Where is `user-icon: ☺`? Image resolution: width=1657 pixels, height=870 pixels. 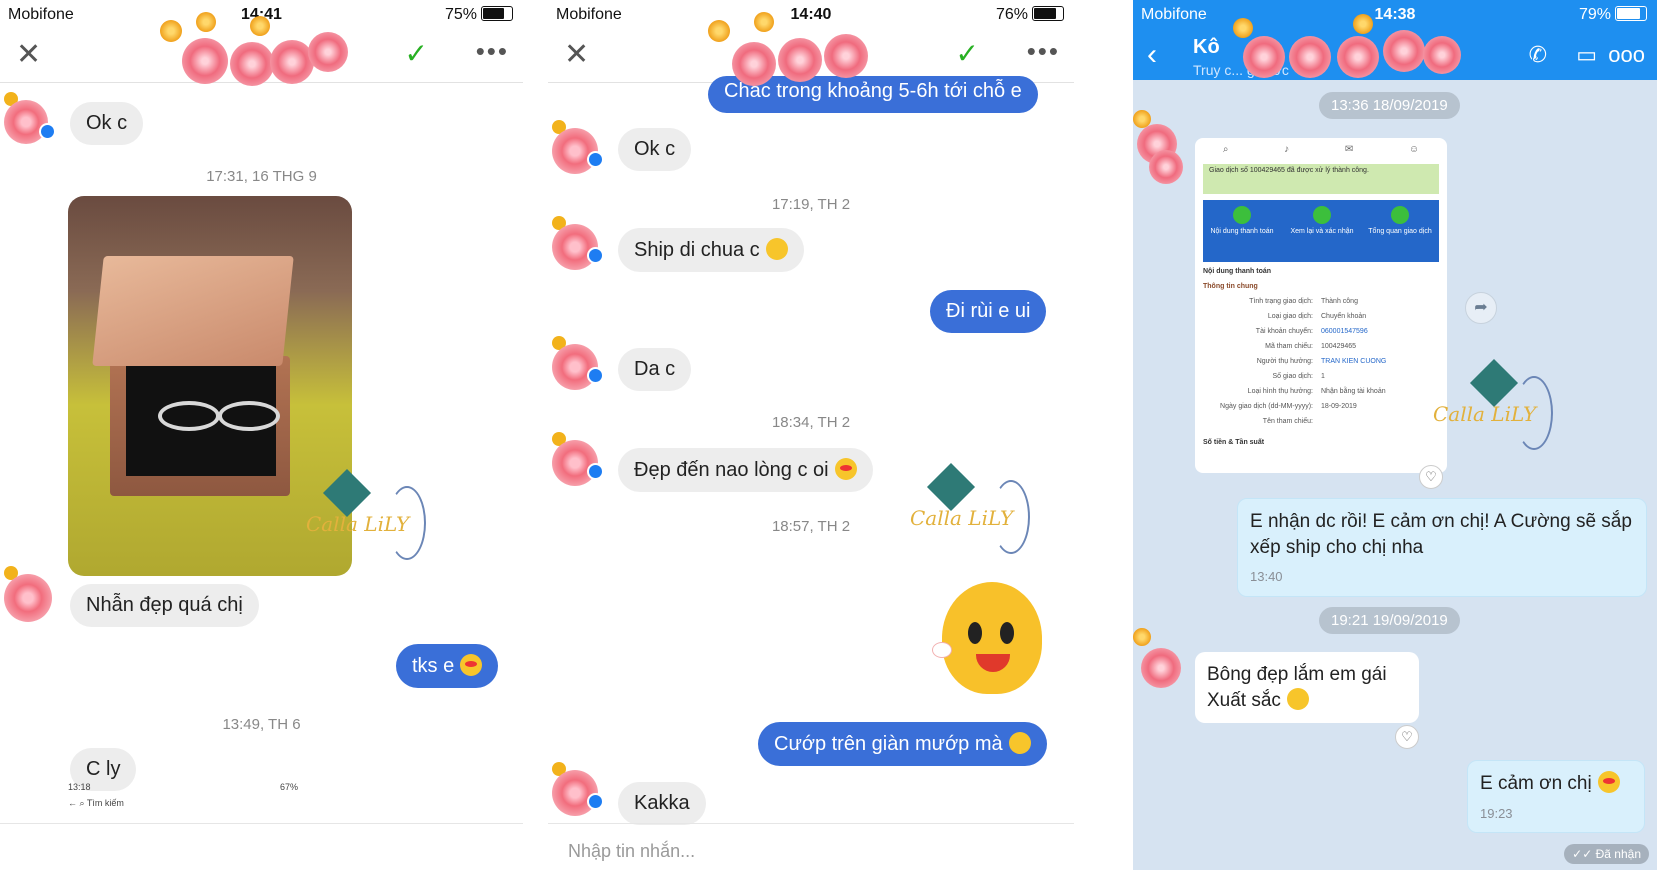 user-icon: ☺ is located at coordinates (1414, 149).